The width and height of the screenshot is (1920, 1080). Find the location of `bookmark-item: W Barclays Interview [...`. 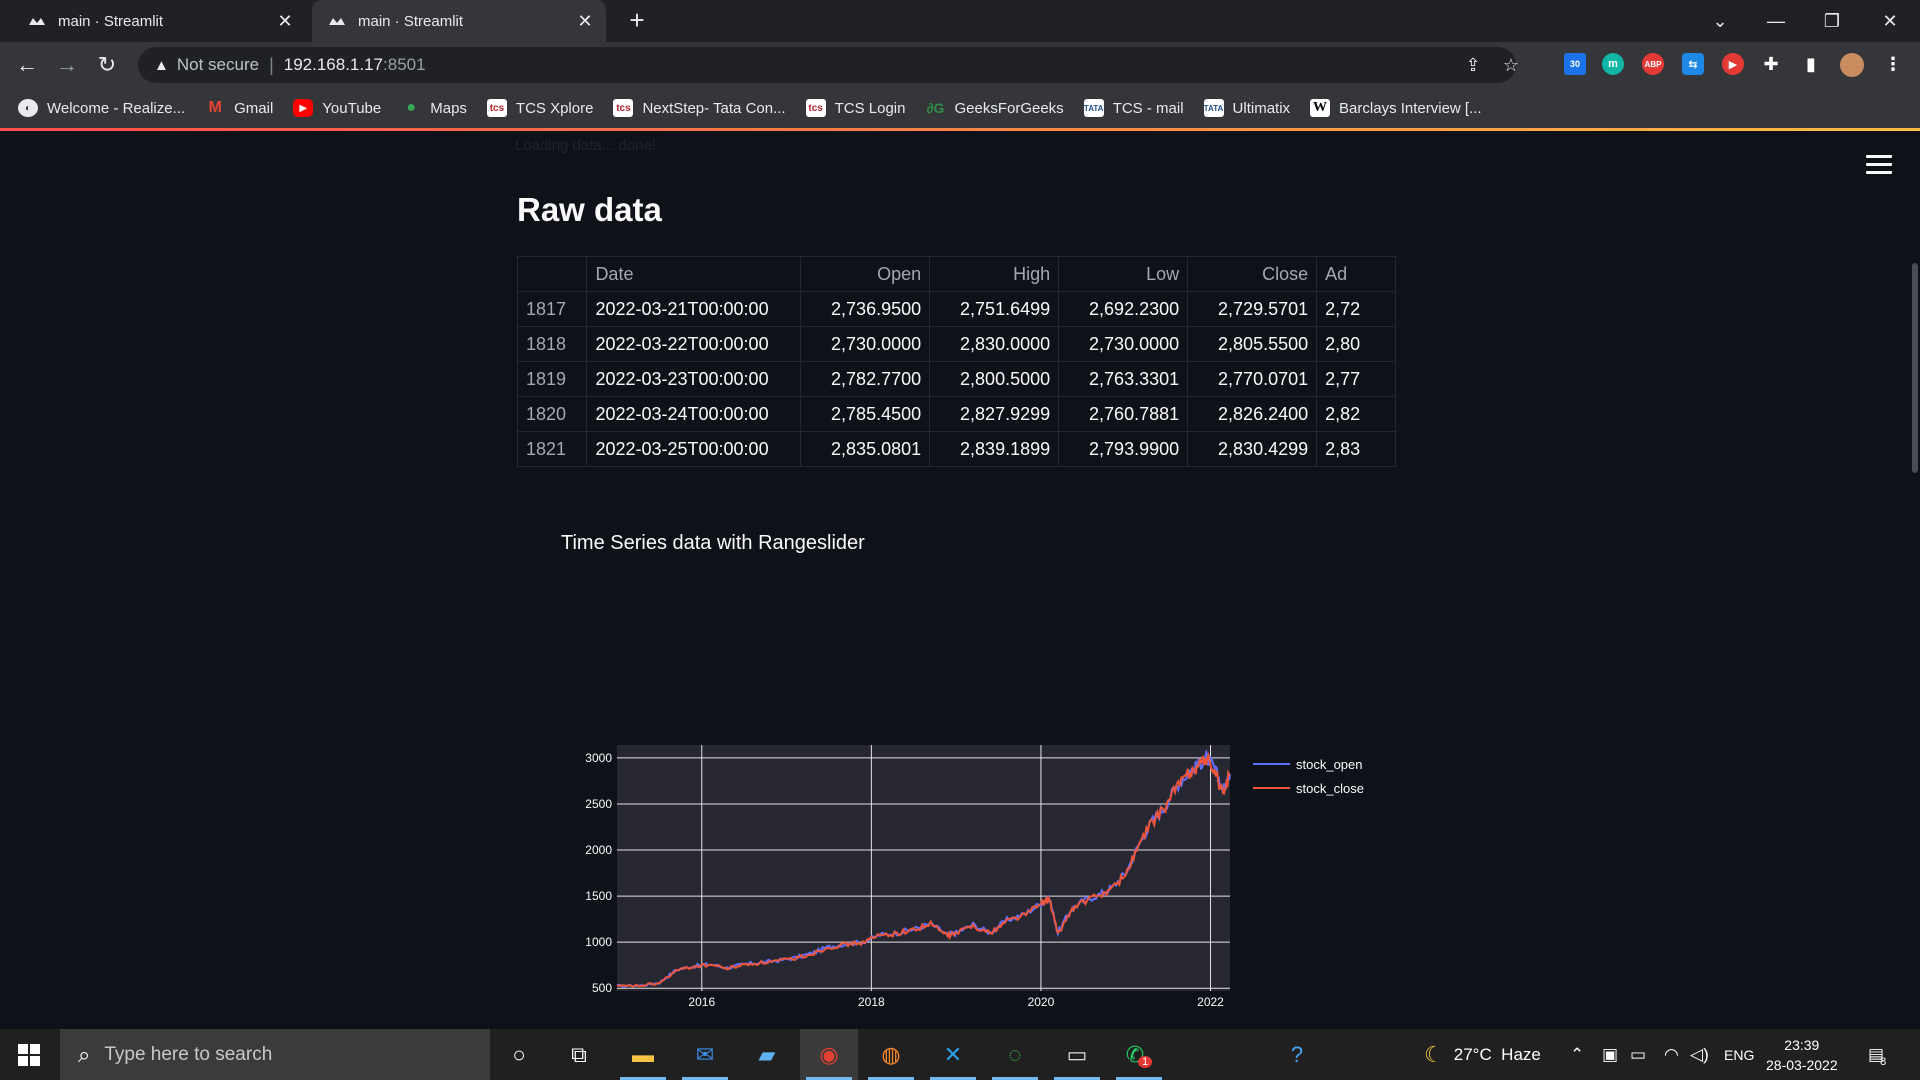

bookmark-item: W Barclays Interview [... is located at coordinates (1396, 108).